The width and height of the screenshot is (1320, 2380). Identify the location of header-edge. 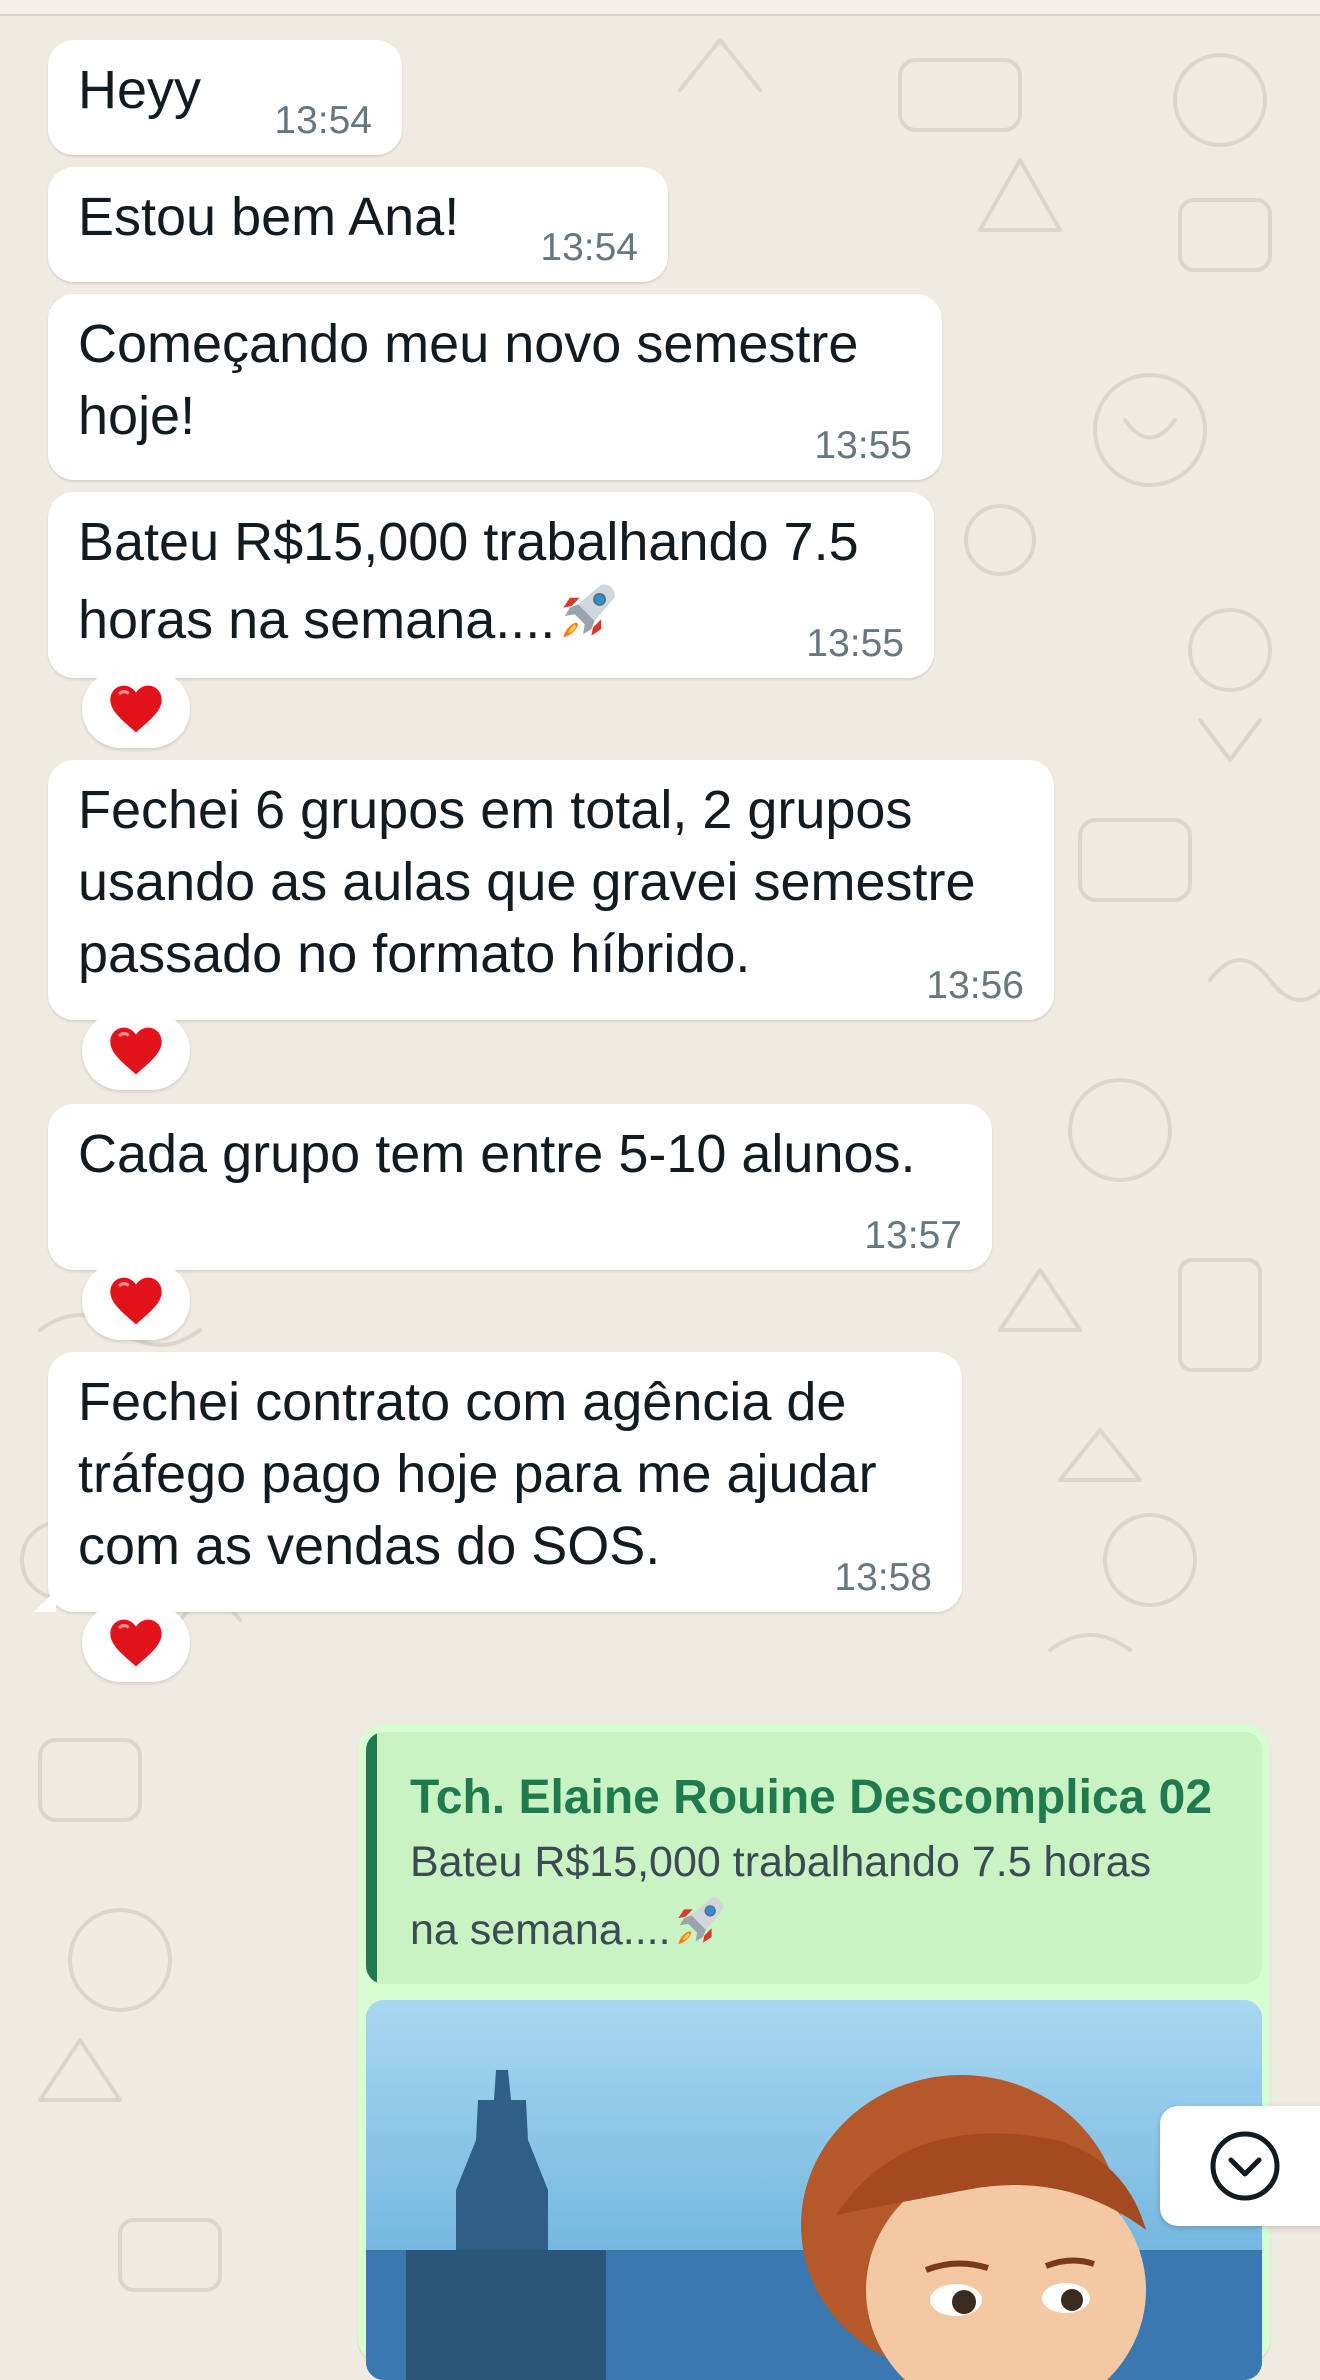
(660, 8).